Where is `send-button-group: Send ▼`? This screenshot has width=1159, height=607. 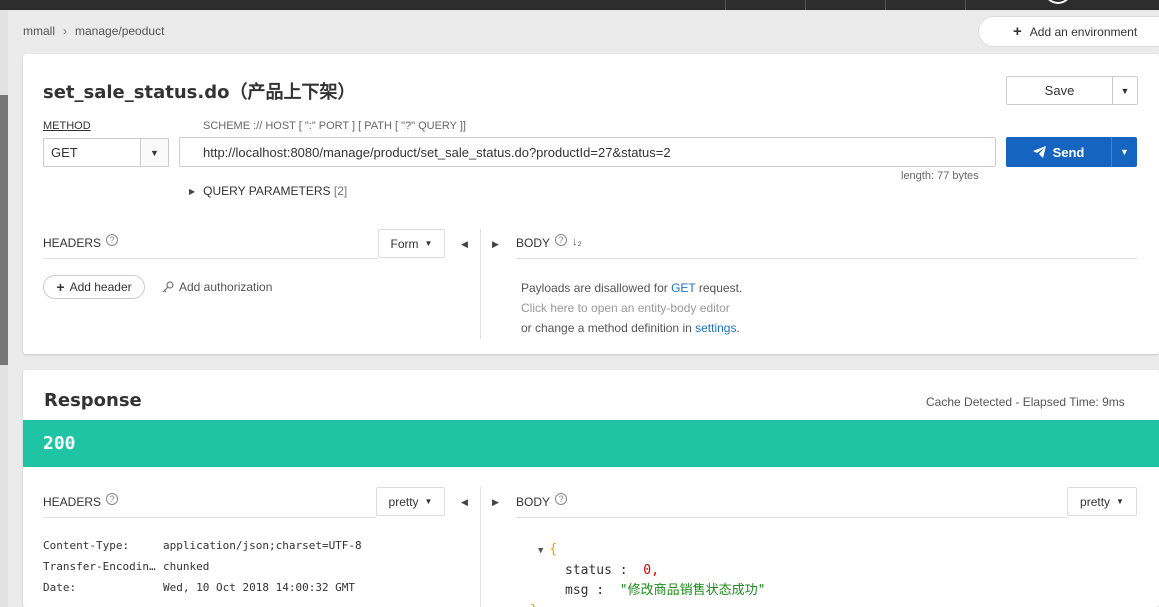 send-button-group: Send ▼ is located at coordinates (1071, 152).